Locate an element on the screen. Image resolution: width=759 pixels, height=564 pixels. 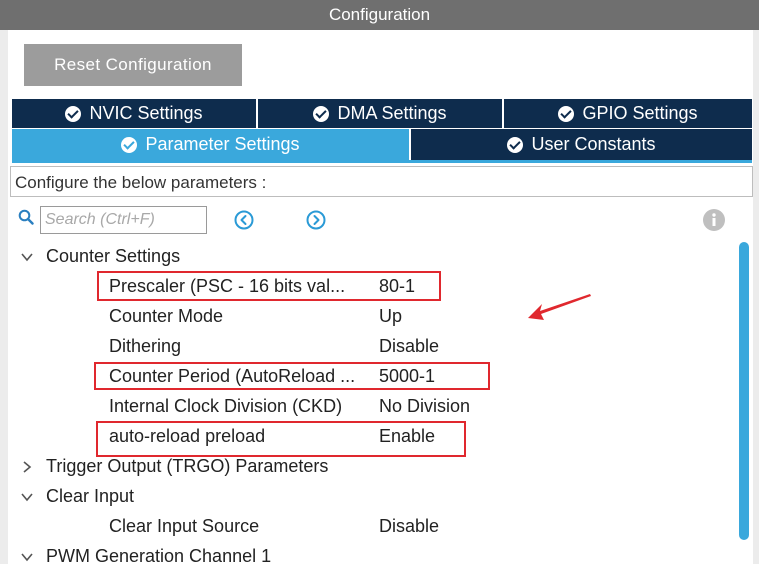
tab-row-secondary: Parameter Settings User Constants is located at coordinates (382, 144).